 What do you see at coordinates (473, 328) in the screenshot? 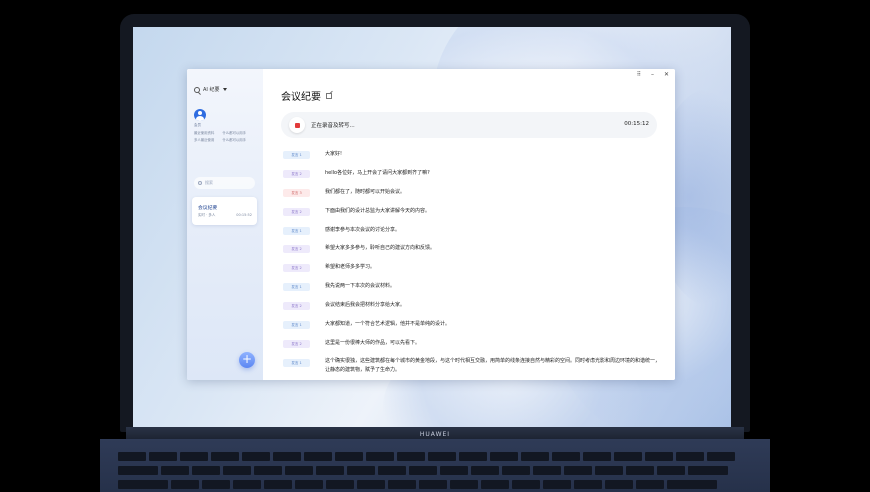
I see `transcript-row: 发言 1 大家都知道，一个符合艺术逻辑，他并不是单纯的设计。` at bounding box center [473, 328].